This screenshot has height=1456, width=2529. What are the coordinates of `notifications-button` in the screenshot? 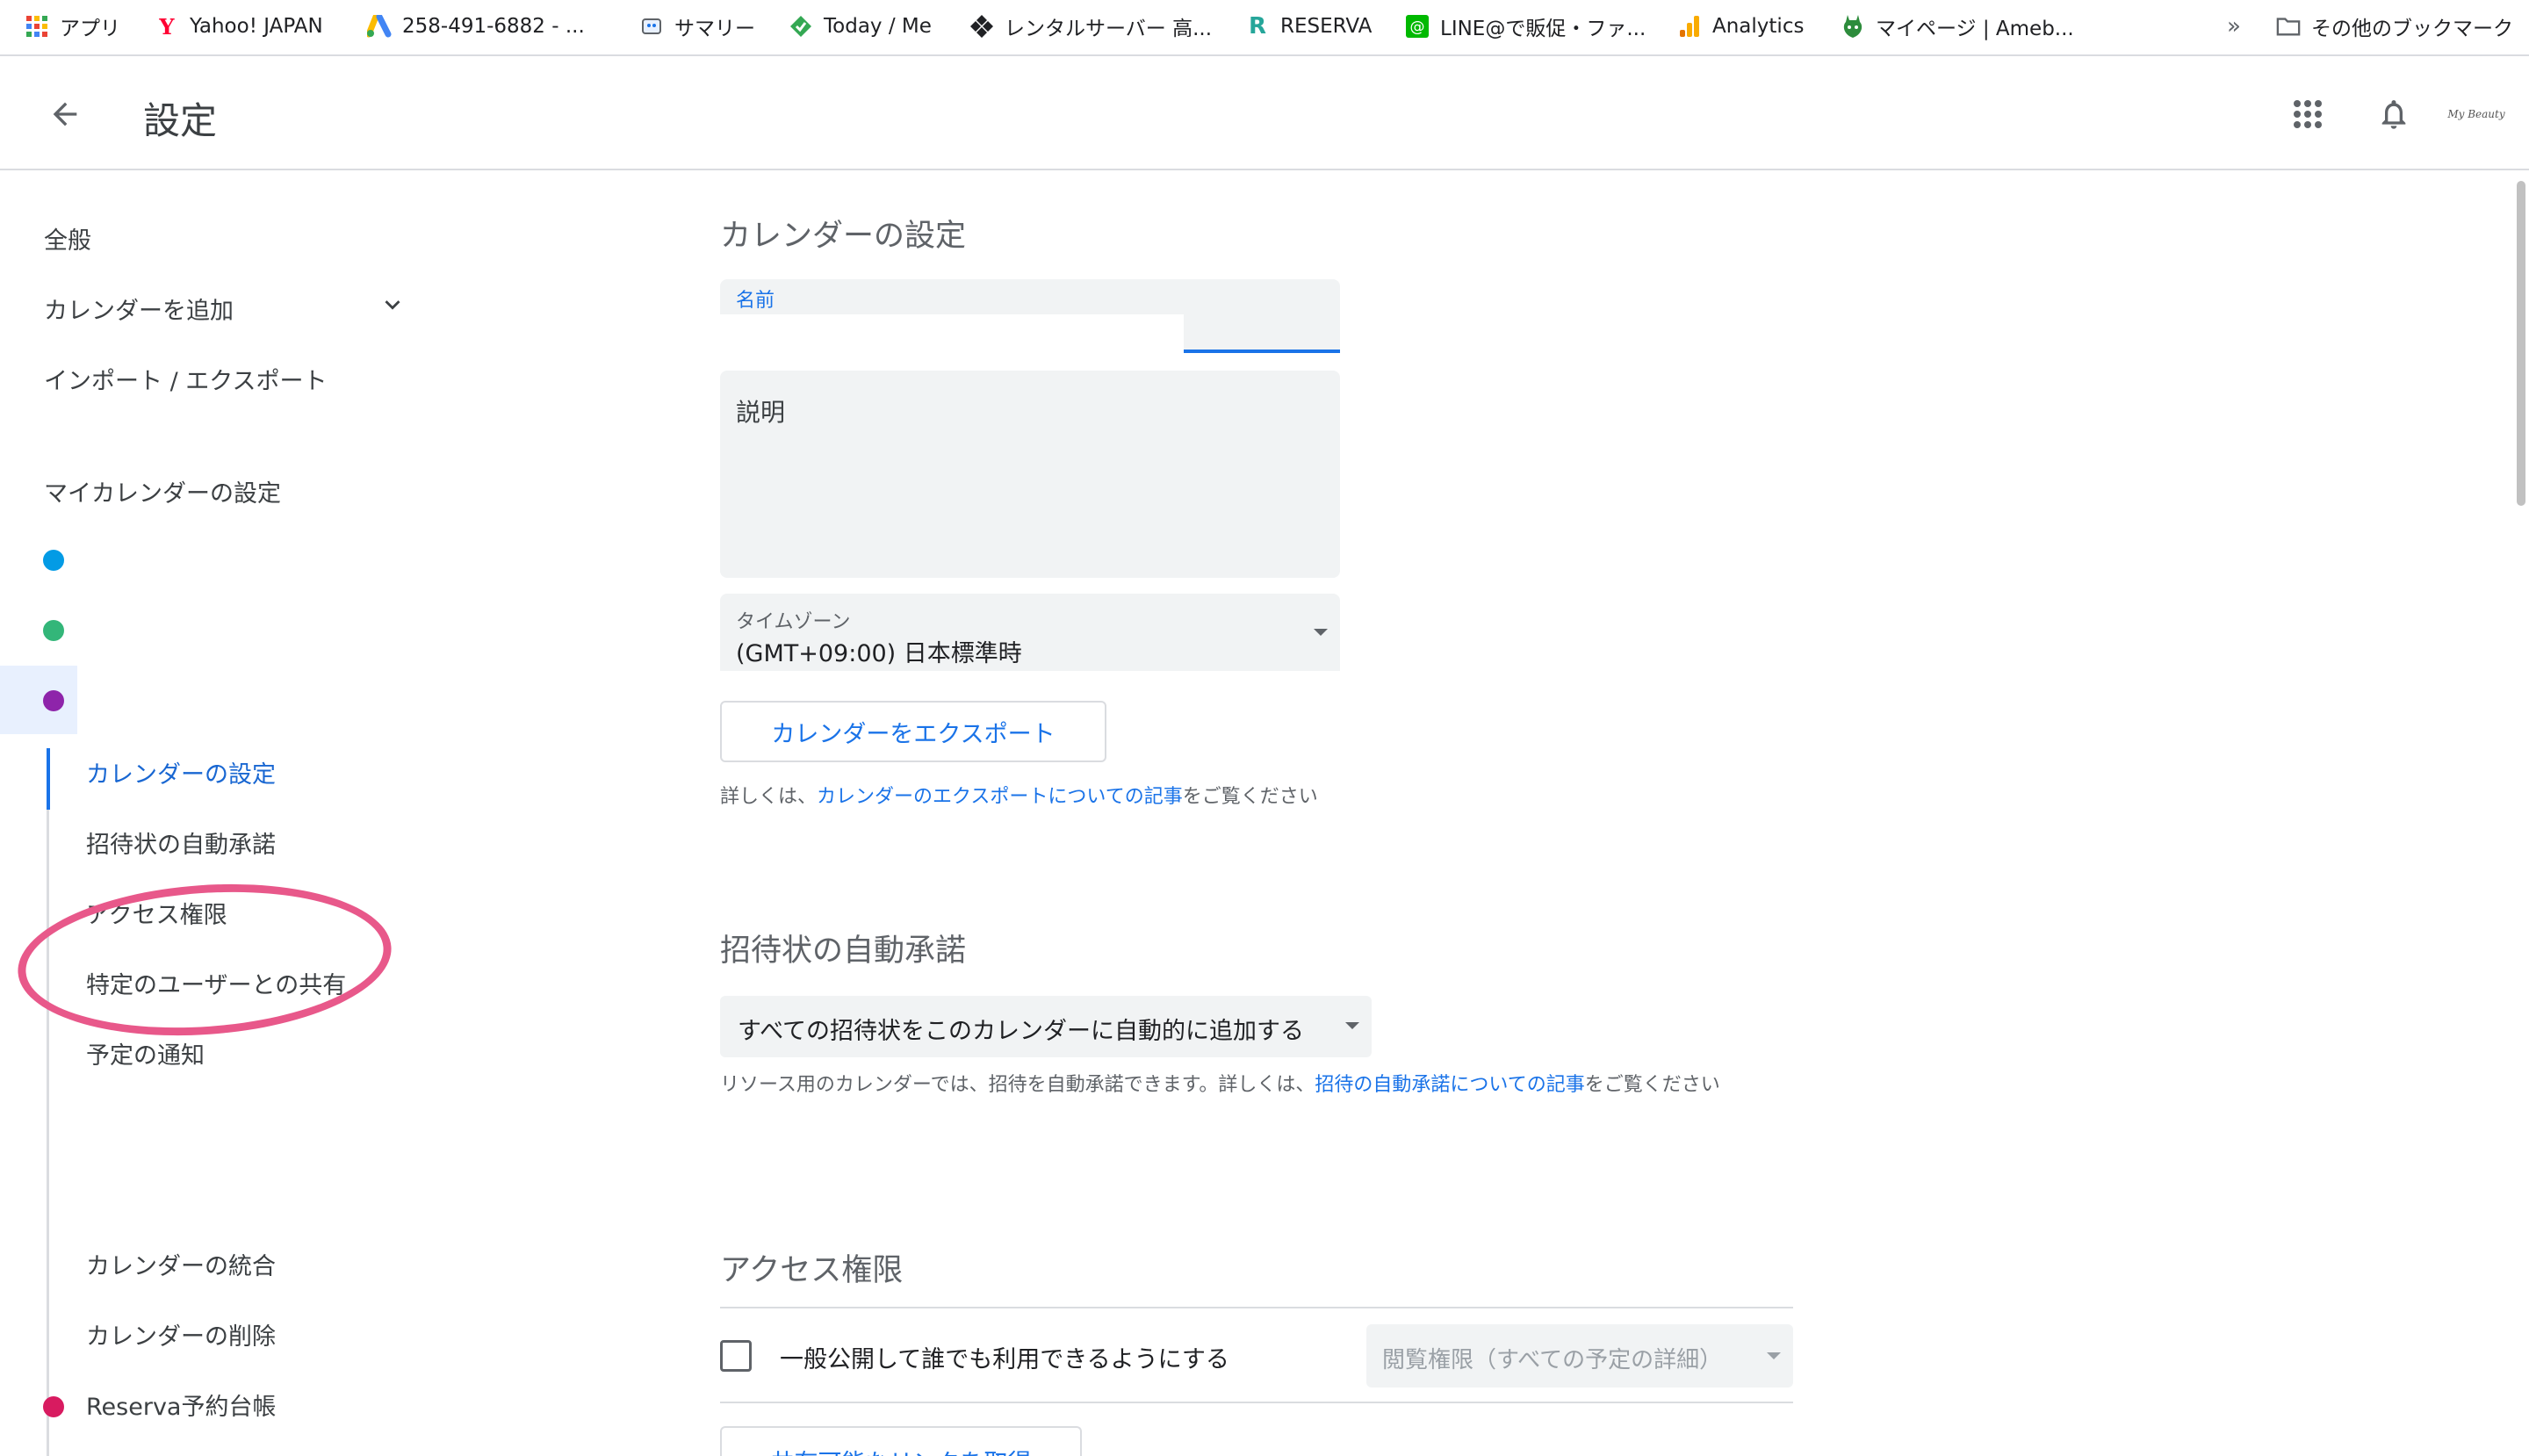 It's located at (2394, 114).